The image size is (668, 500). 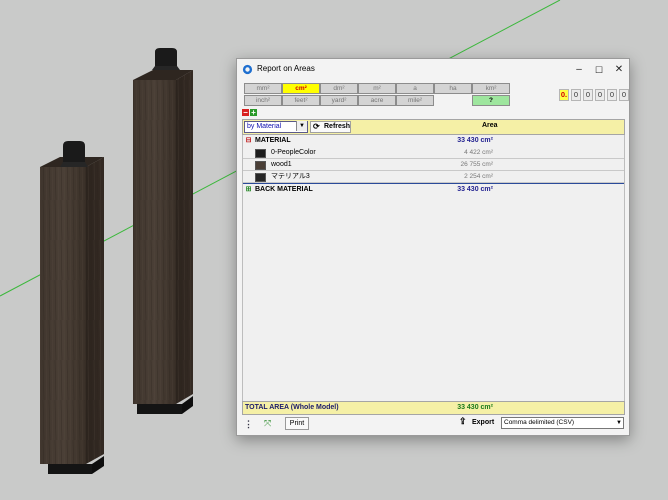 I want to click on unit-mm2-button: mm², so click(x=263, y=88).